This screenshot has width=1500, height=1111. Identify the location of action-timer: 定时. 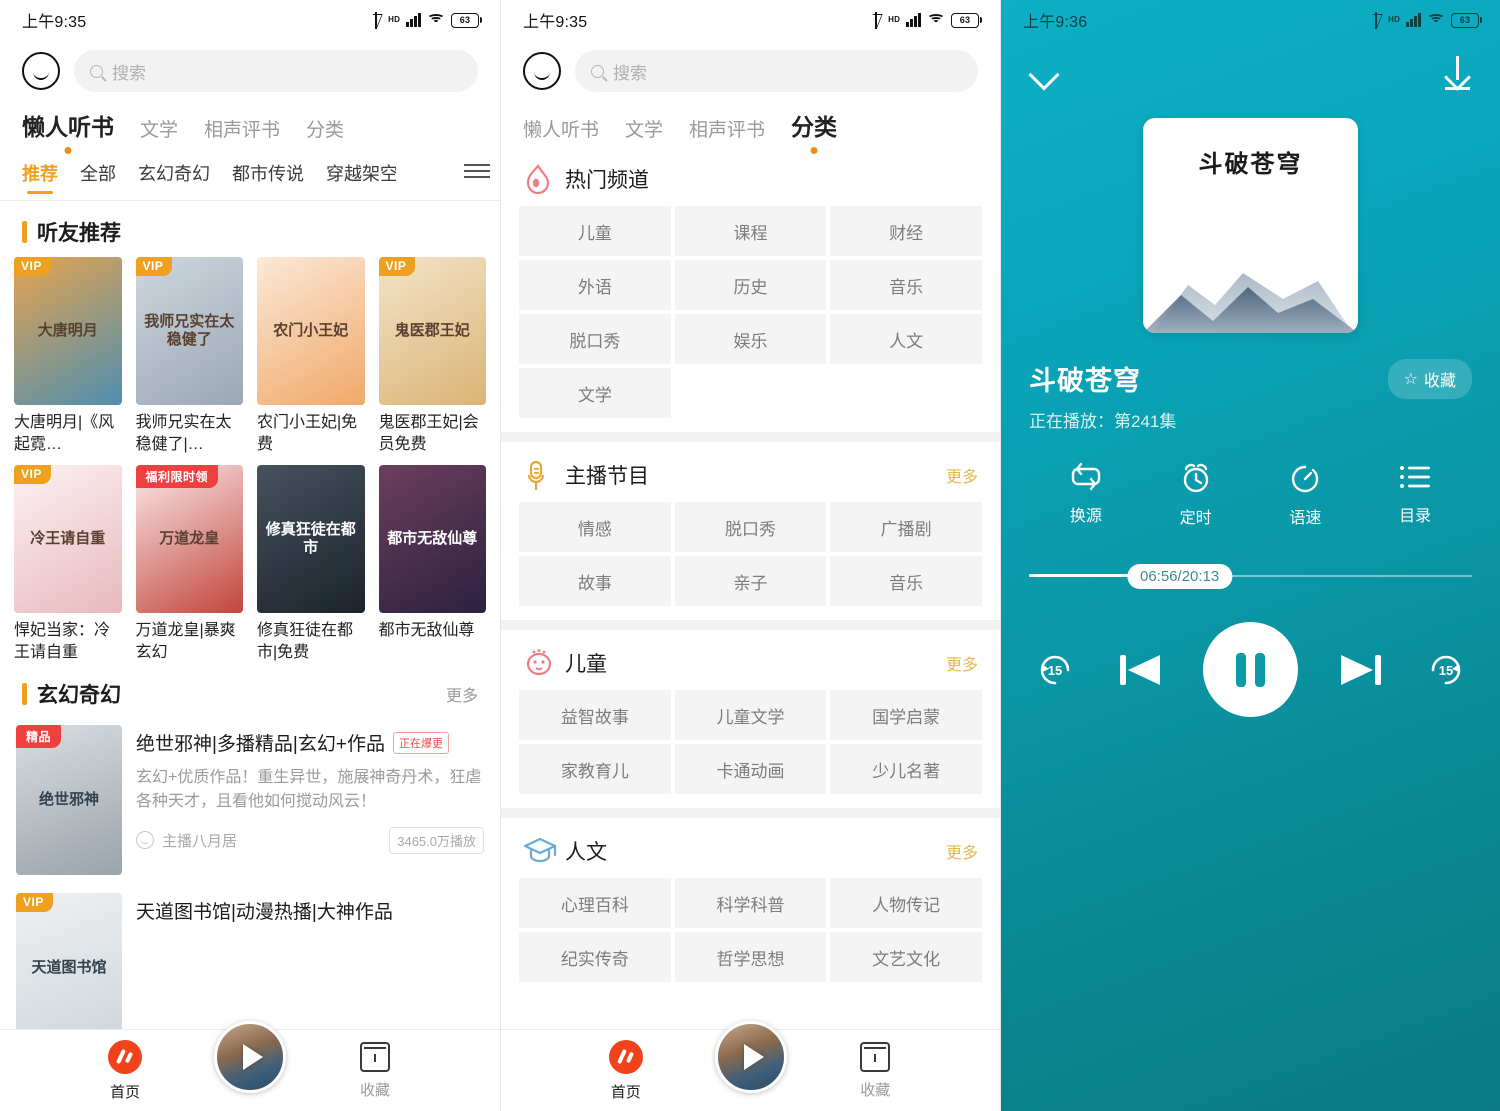
(1196, 495).